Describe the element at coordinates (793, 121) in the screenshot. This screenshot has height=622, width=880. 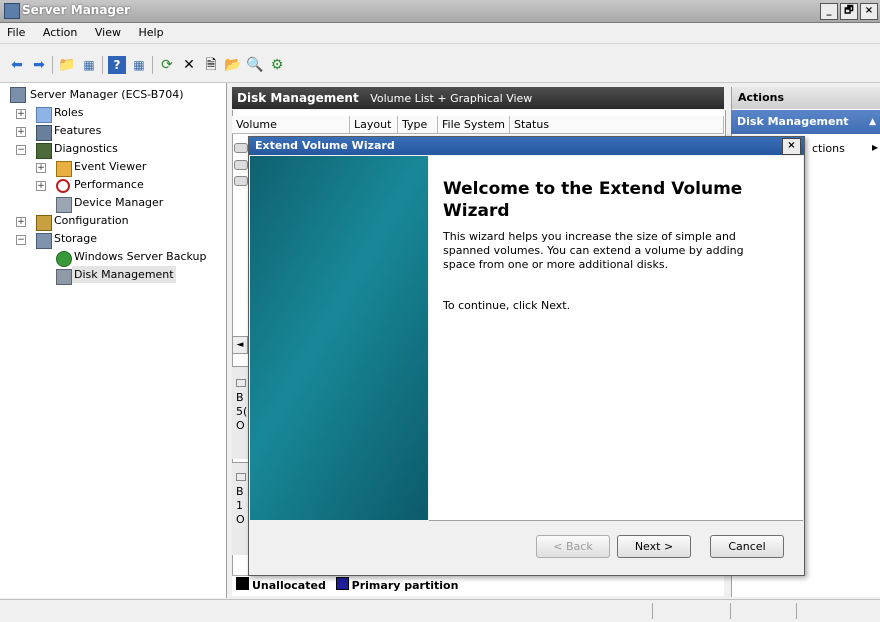
I see `actions-section-label: Disk Management` at that location.